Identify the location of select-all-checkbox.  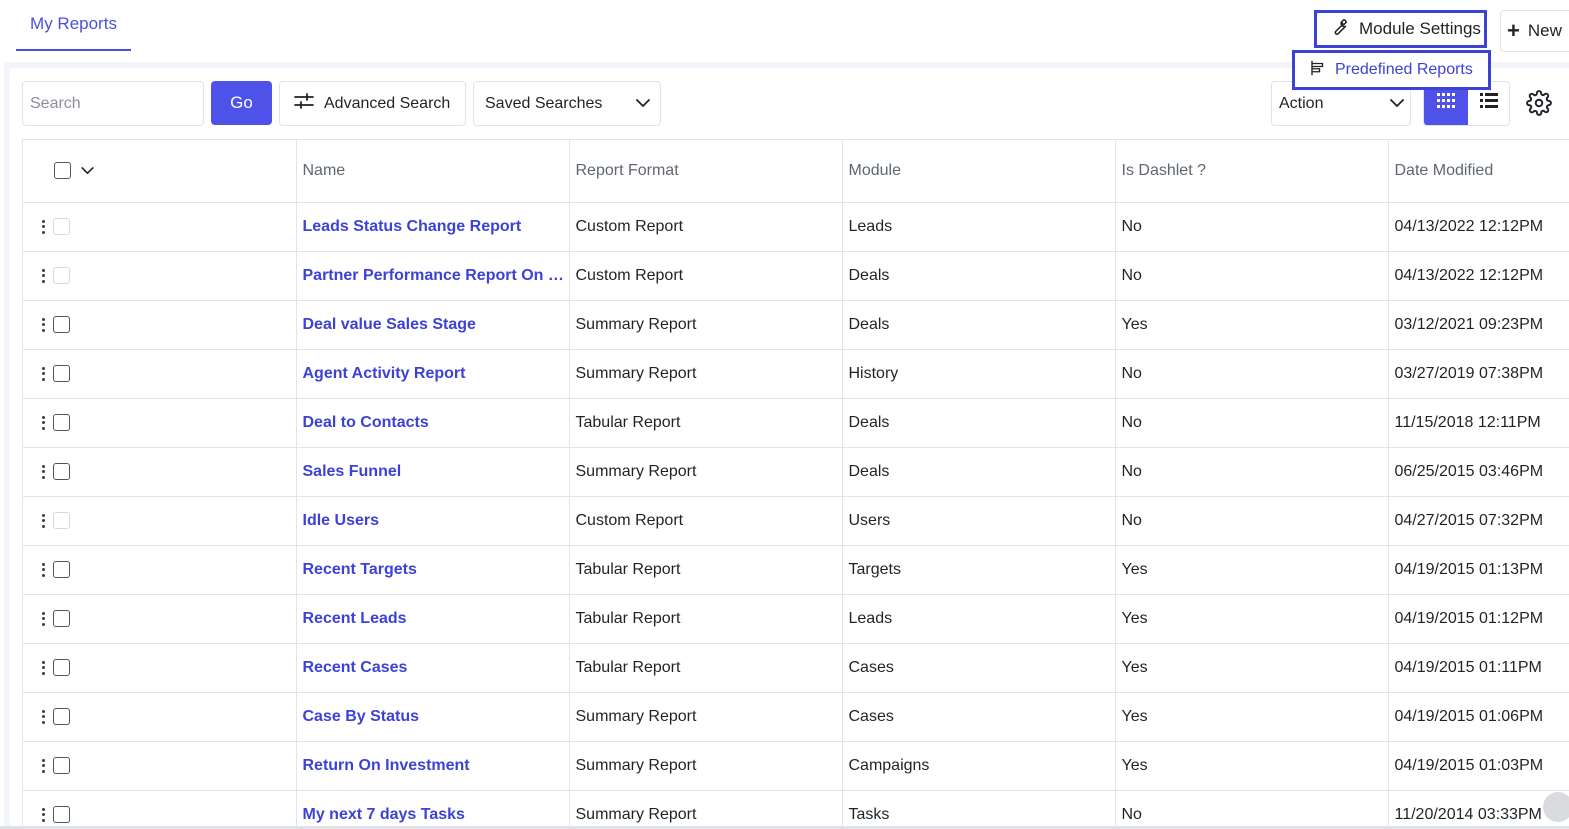
(62, 171).